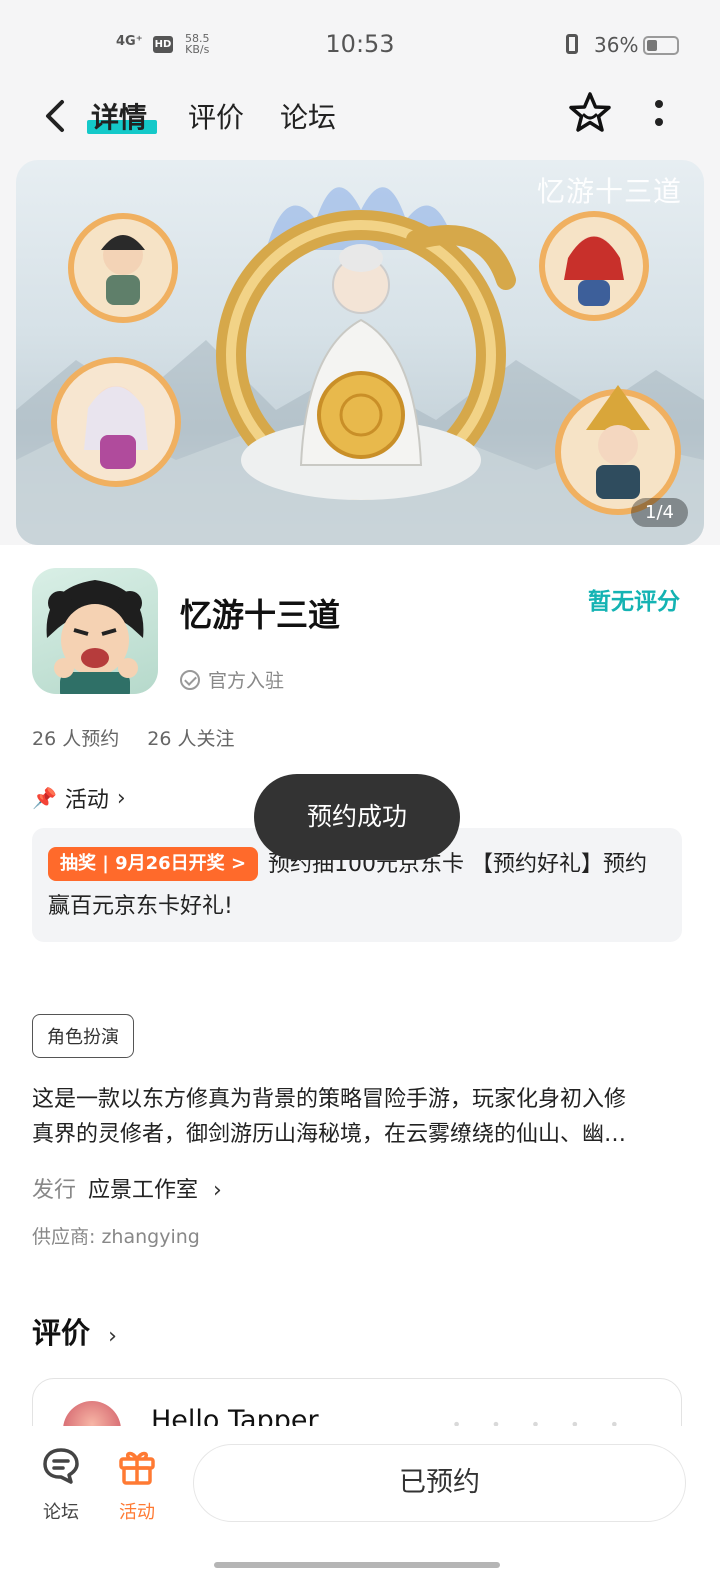  Describe the element at coordinates (360, 125) in the screenshot. I see `top-nav: 详情 评价 论坛` at that location.